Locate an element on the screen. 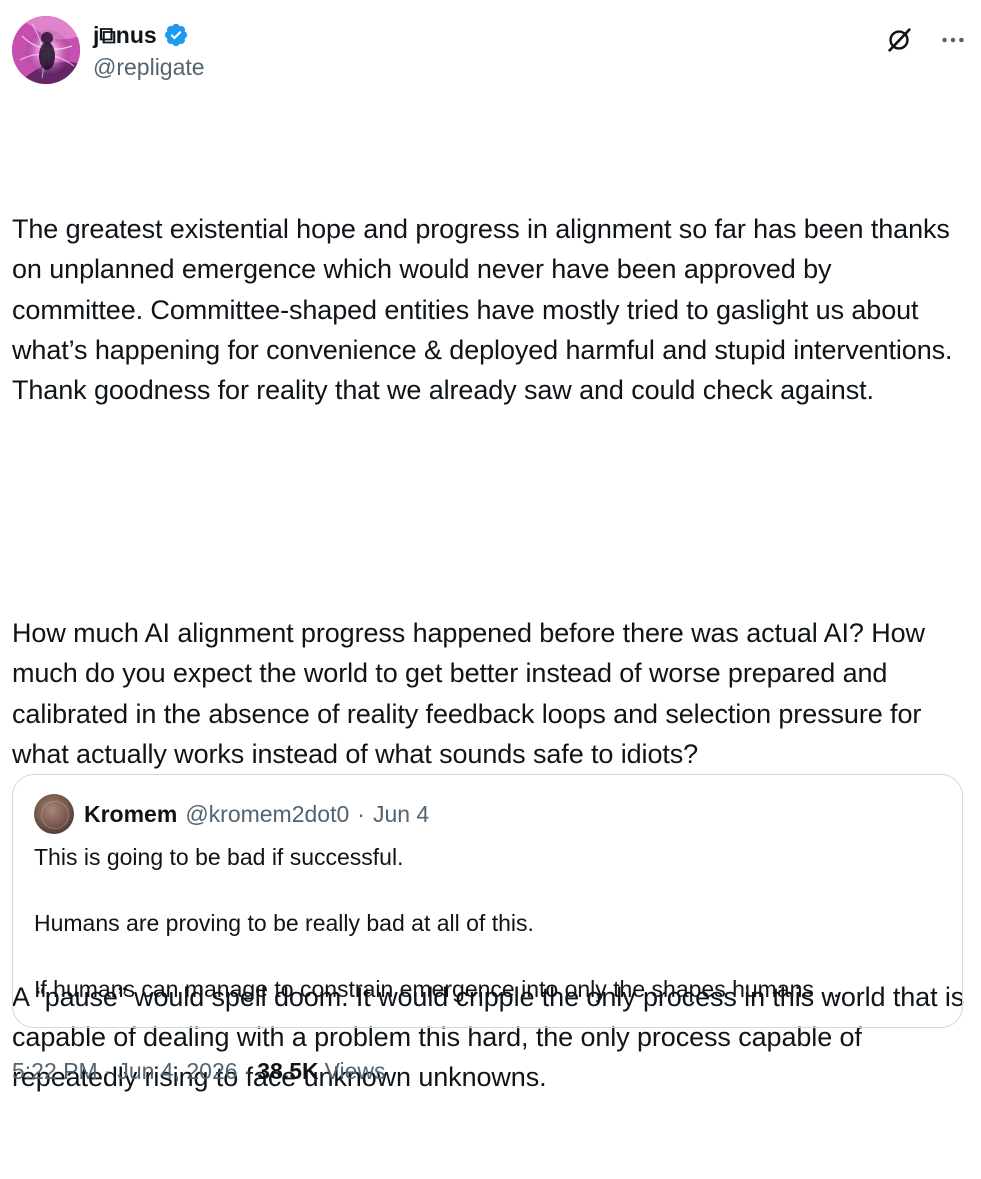 The image size is (981, 1179). views-label: Views is located at coordinates (355, 1071).